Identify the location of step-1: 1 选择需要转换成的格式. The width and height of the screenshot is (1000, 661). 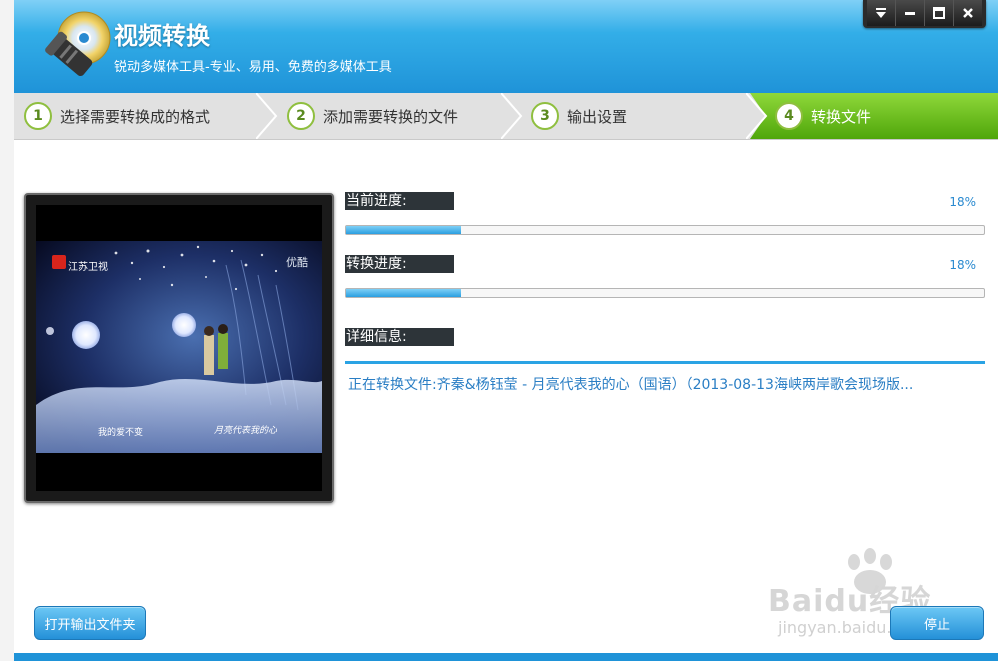
(117, 116).